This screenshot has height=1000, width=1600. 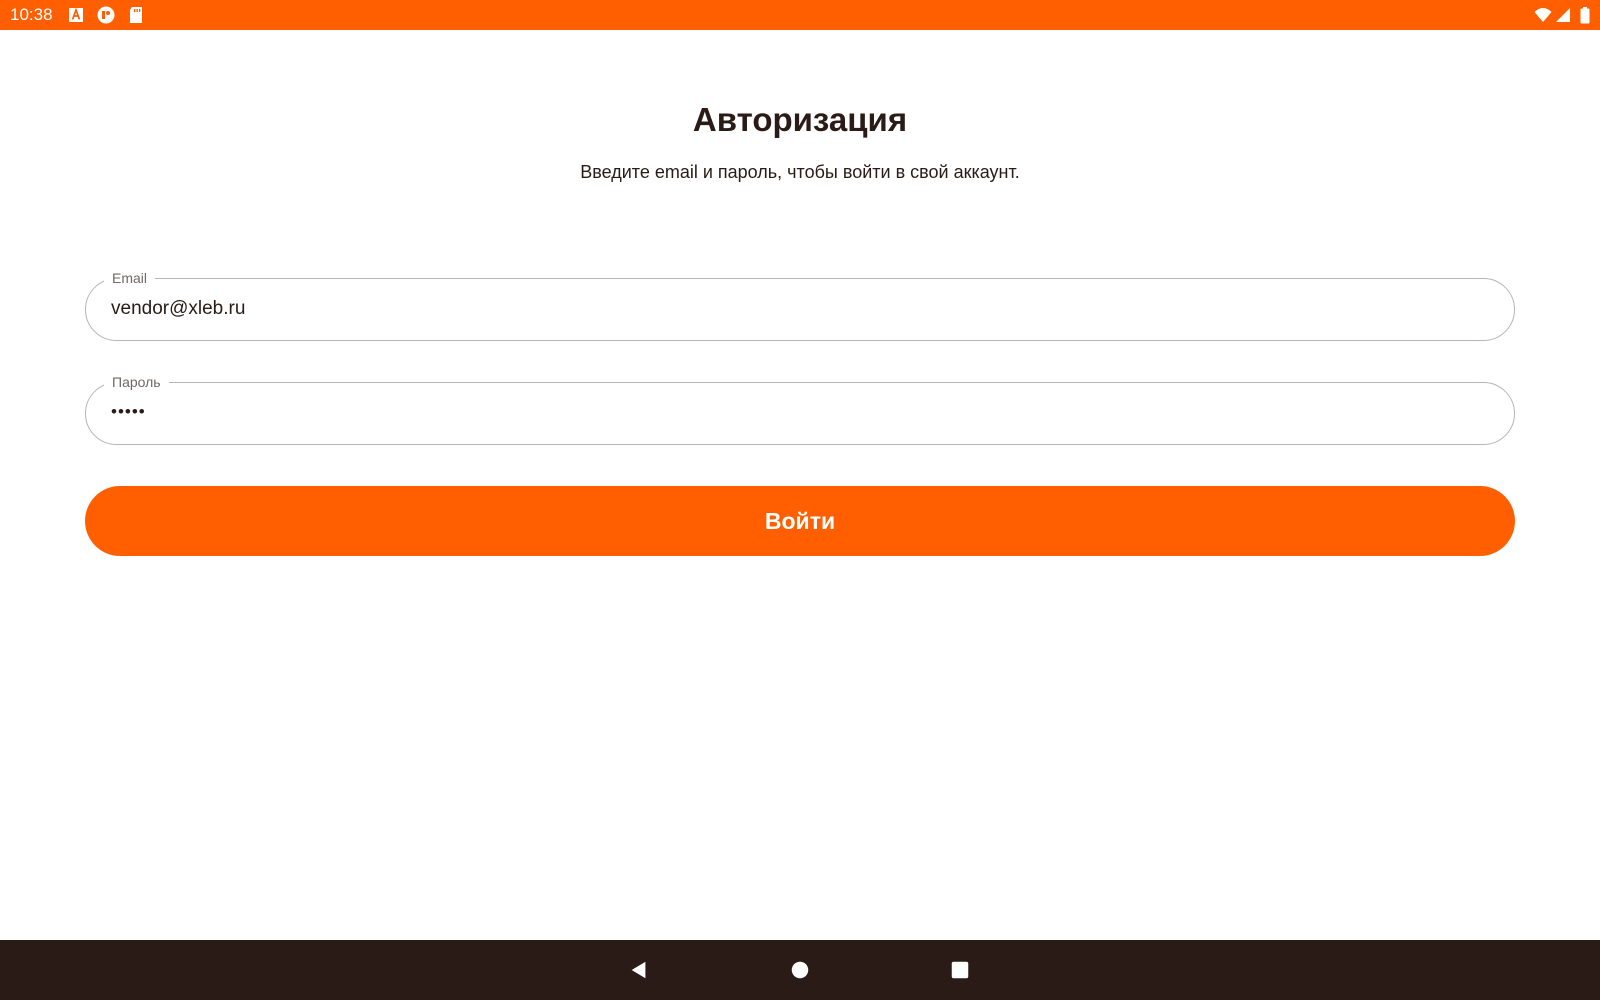 What do you see at coordinates (960, 970) in the screenshot?
I see `recents-icon` at bounding box center [960, 970].